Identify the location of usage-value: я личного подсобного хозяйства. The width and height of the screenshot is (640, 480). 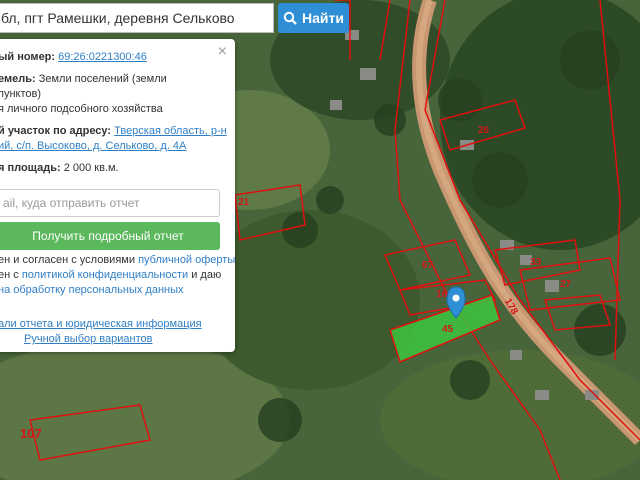
(81, 109).